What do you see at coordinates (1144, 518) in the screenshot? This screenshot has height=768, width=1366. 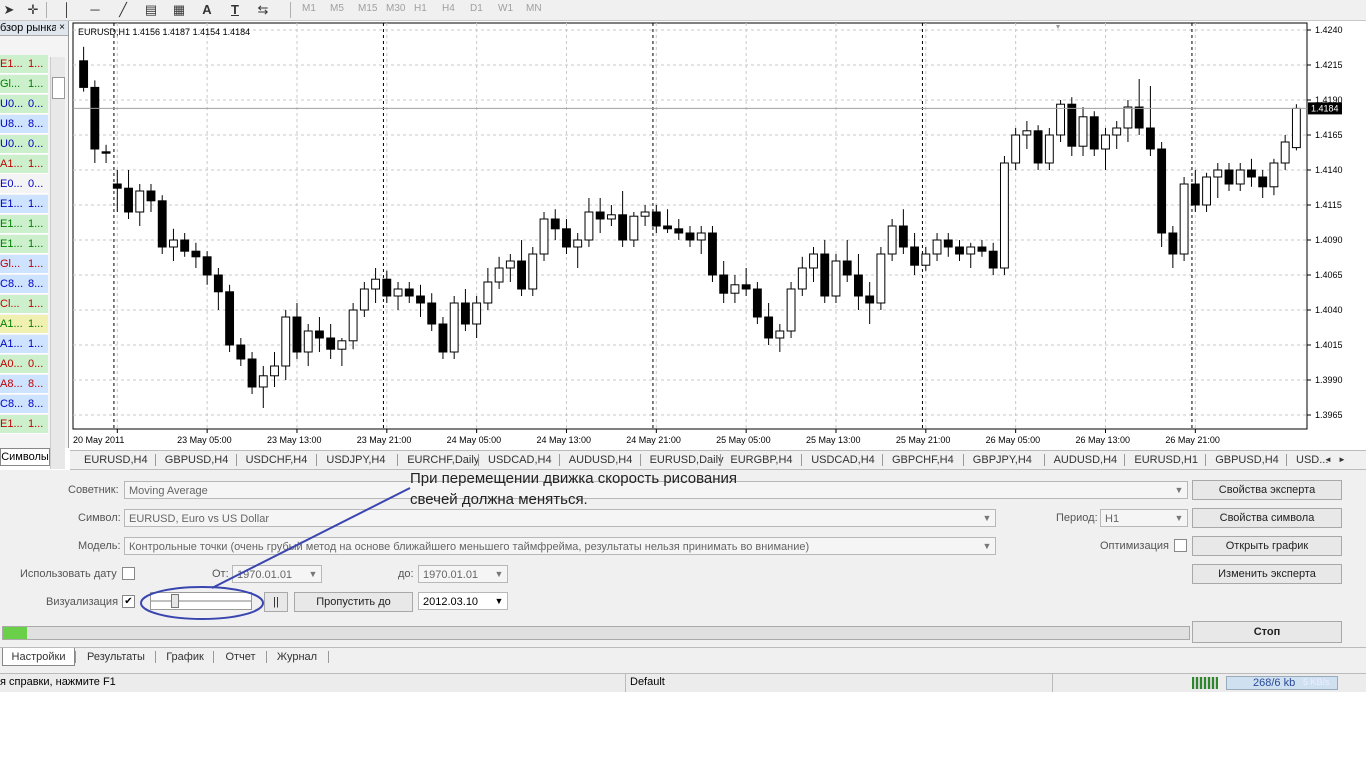 I see `period-select: H1 ▼` at bounding box center [1144, 518].